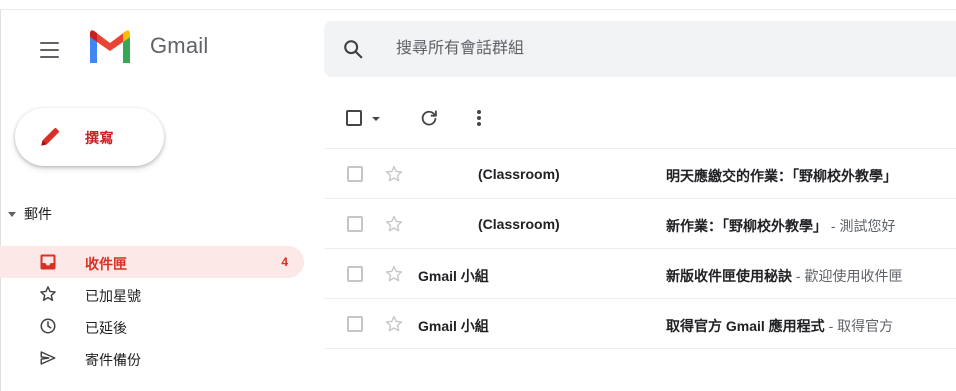 This screenshot has width=956, height=391. I want to click on sidebar-nav: 收件匣 4 已加星號 已延後 寄件備份, so click(152, 310).